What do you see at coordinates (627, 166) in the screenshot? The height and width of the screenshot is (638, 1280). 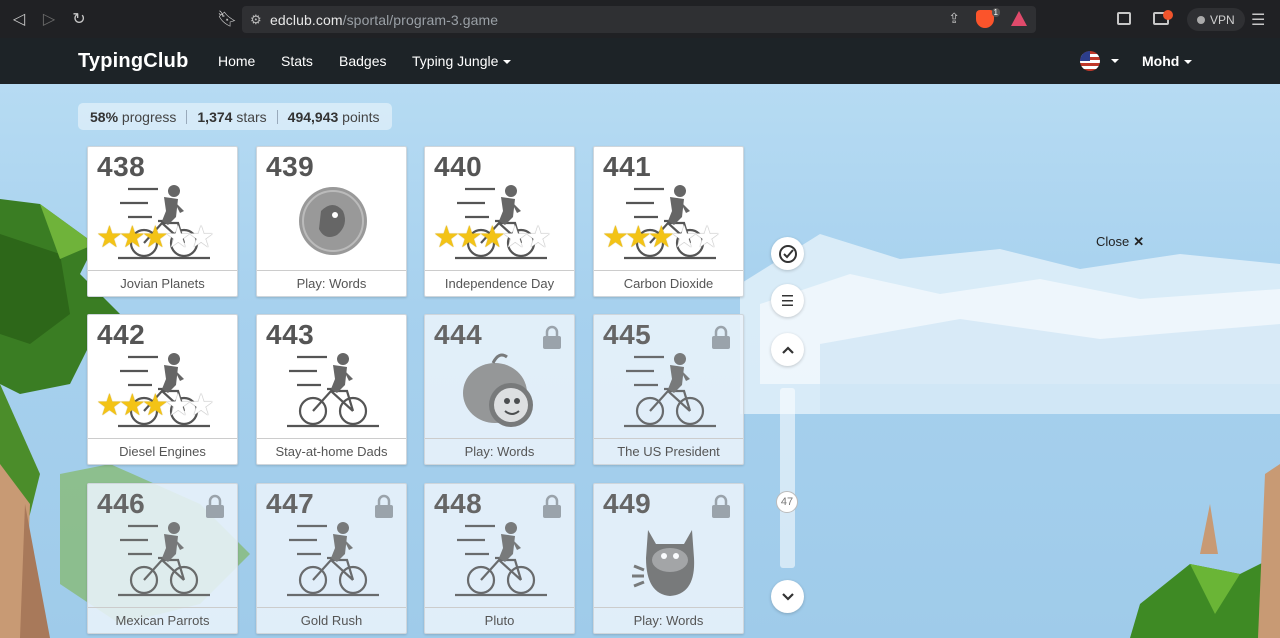 I see `lesson-number: 441` at bounding box center [627, 166].